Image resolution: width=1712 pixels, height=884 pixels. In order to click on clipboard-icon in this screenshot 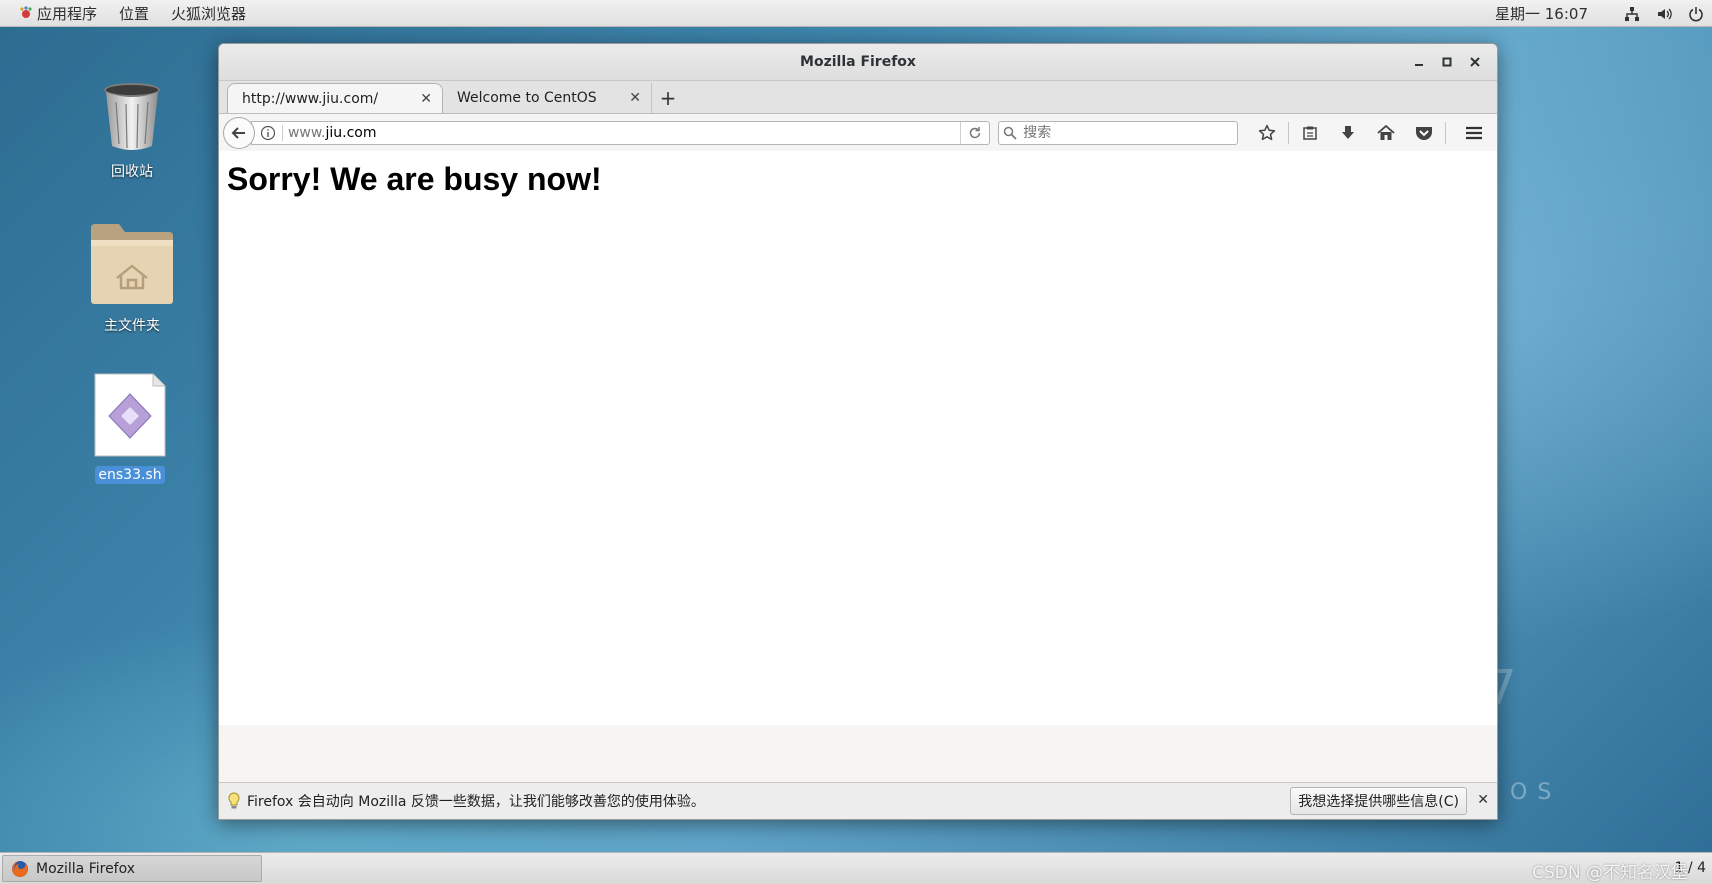, I will do `click(1310, 133)`.